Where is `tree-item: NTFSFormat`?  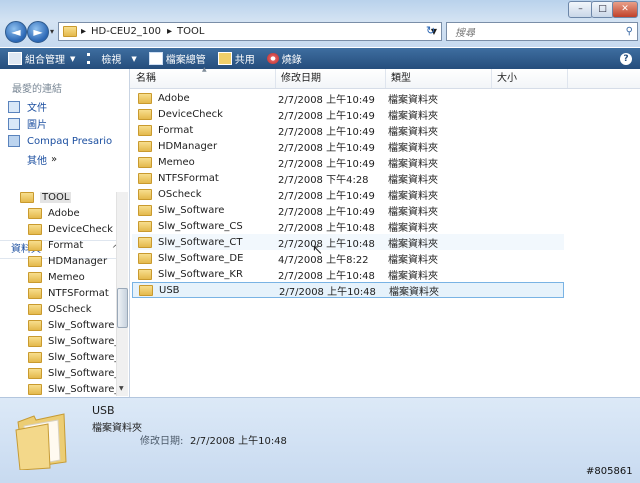
tree-item: NTFSFormat is located at coordinates (58, 293).